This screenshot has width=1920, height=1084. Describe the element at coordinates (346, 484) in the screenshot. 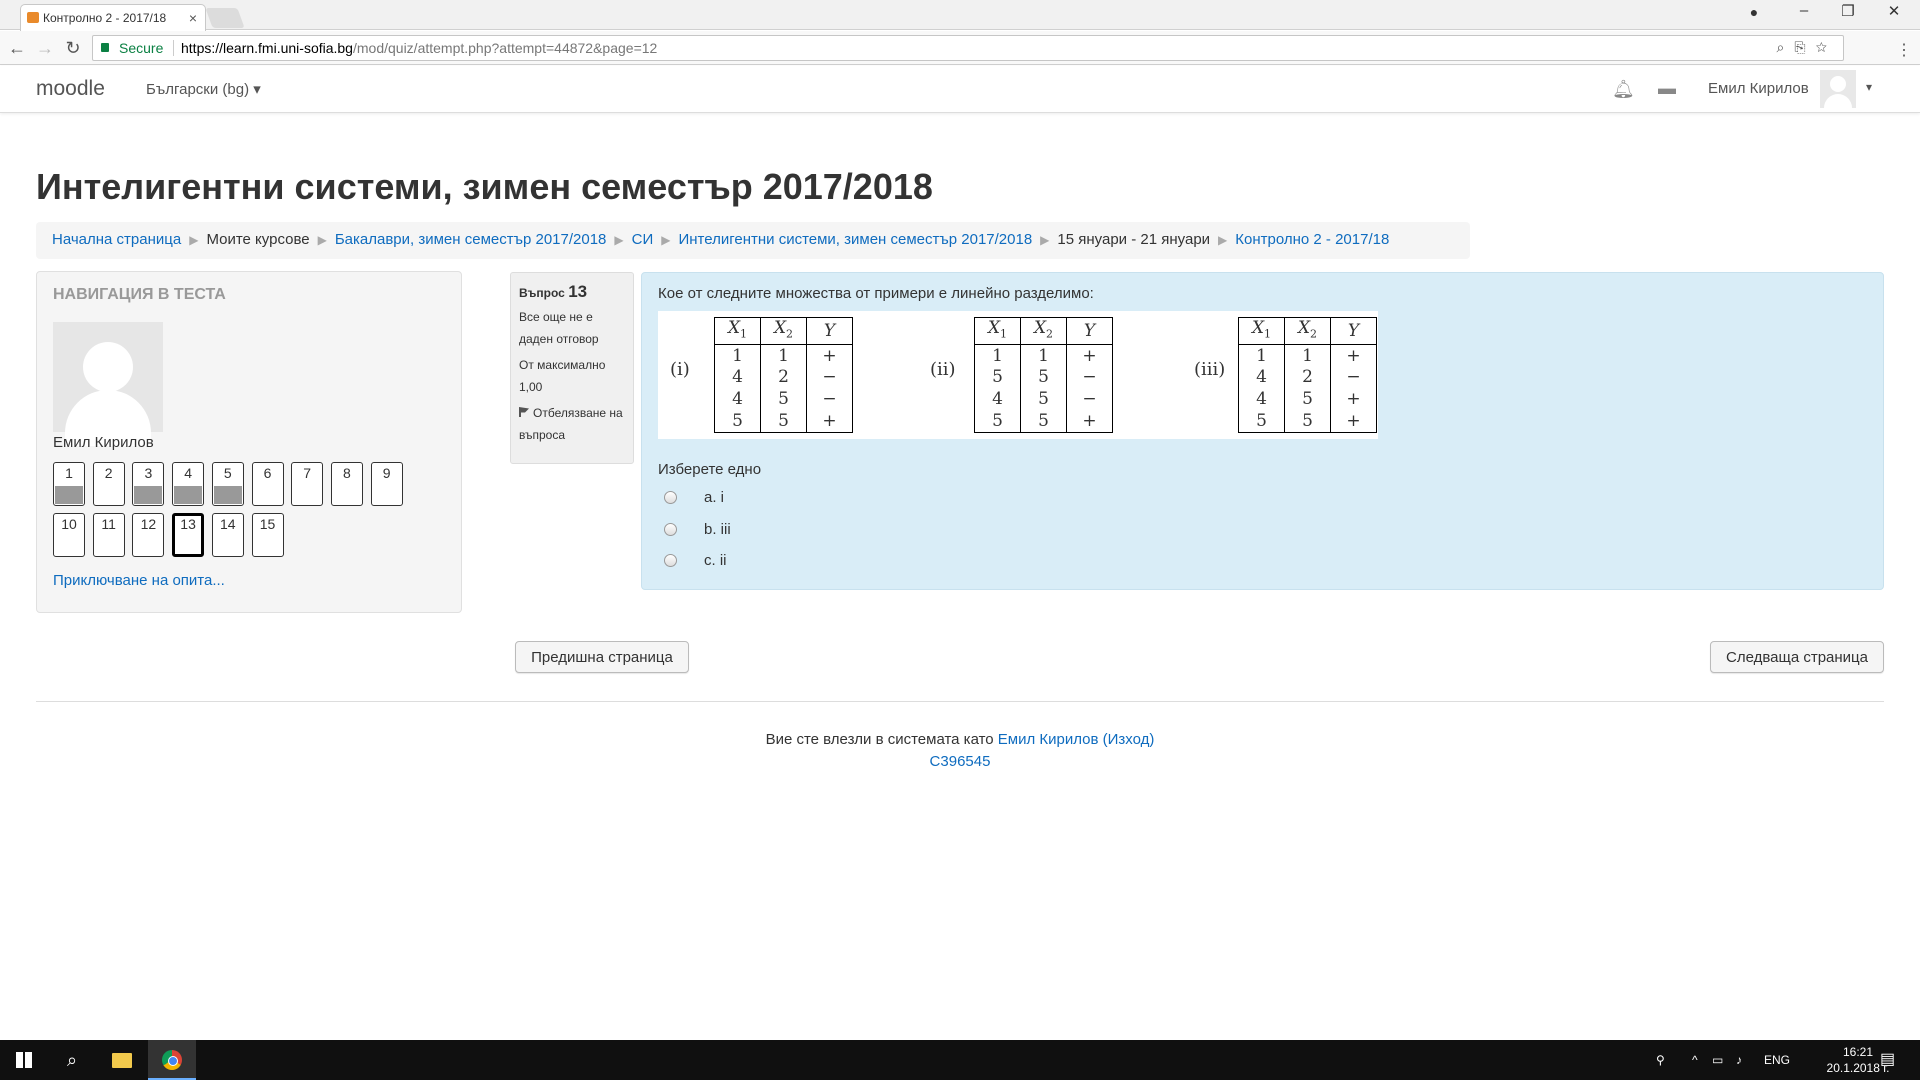

I see `question-nav-button: 8` at that location.